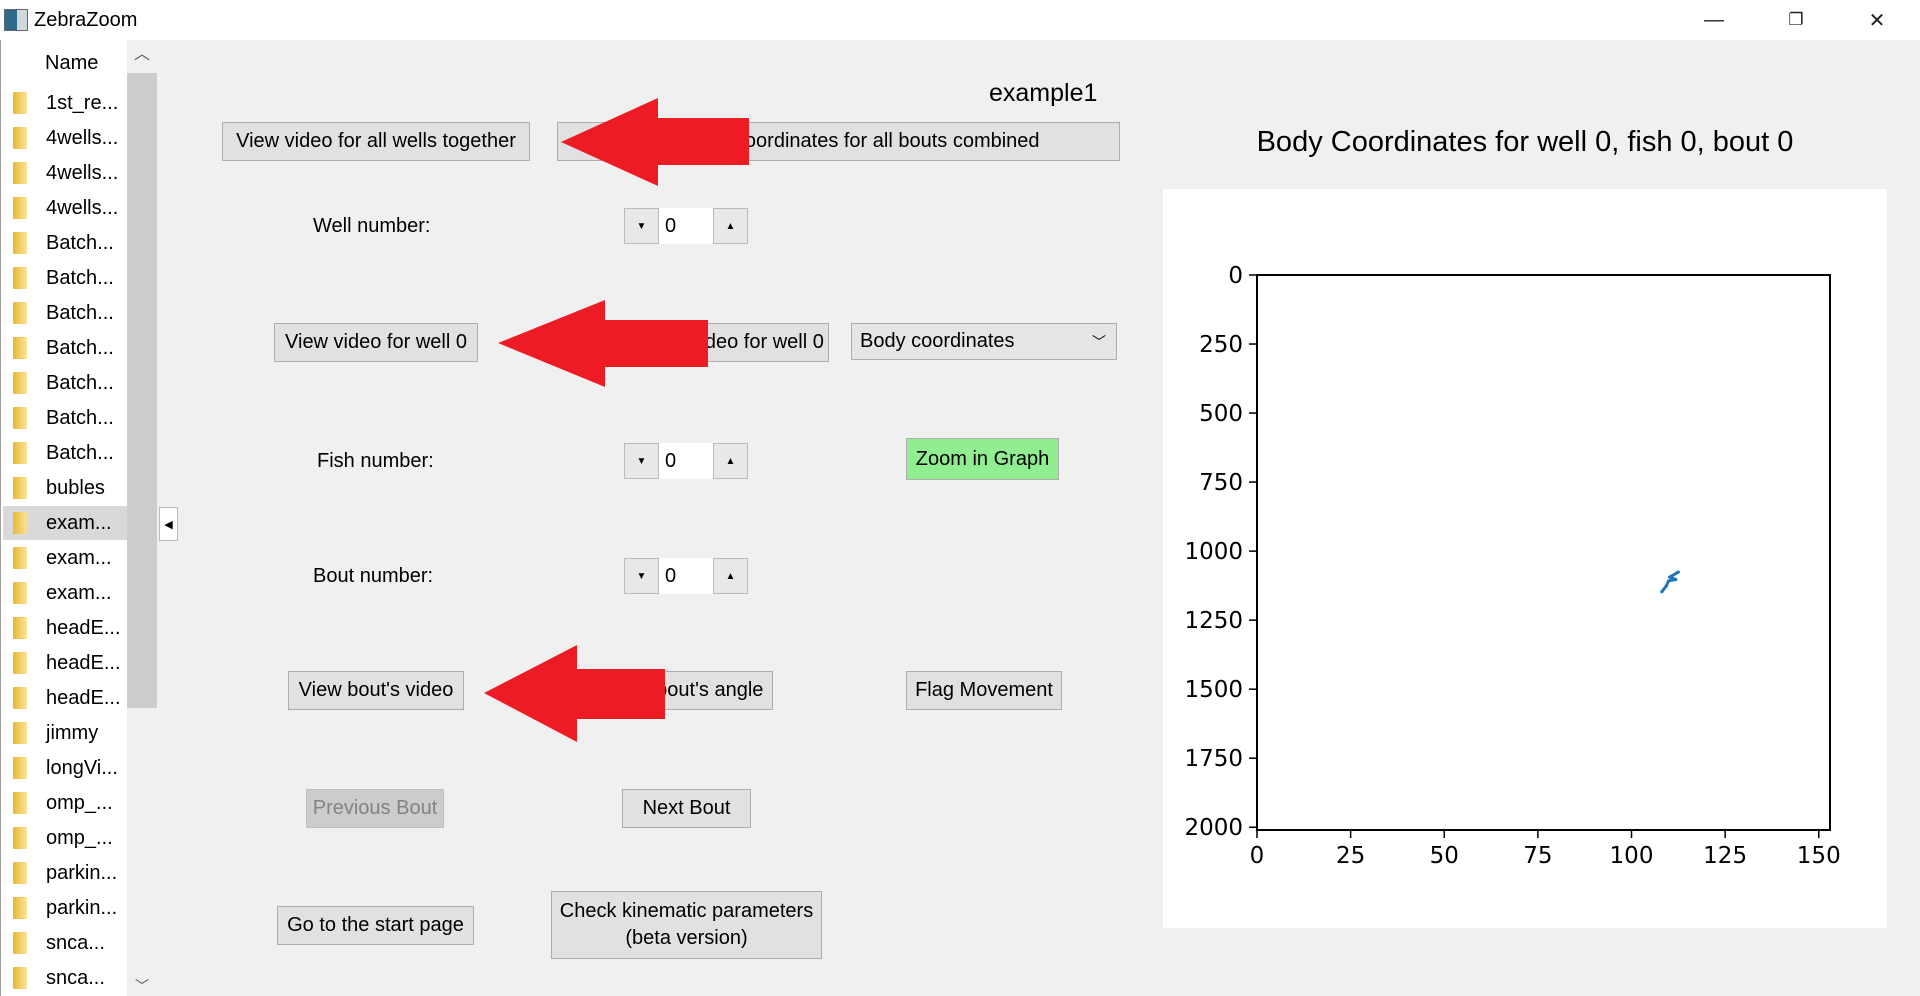  What do you see at coordinates (142, 55) in the screenshot?
I see `scroll-up-icon: ︿` at bounding box center [142, 55].